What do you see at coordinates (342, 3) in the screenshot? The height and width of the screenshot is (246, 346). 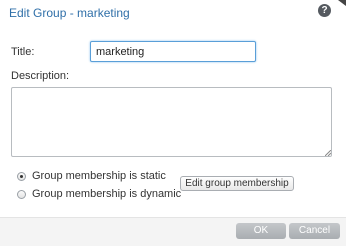 I see `corner-edge-icon` at bounding box center [342, 3].